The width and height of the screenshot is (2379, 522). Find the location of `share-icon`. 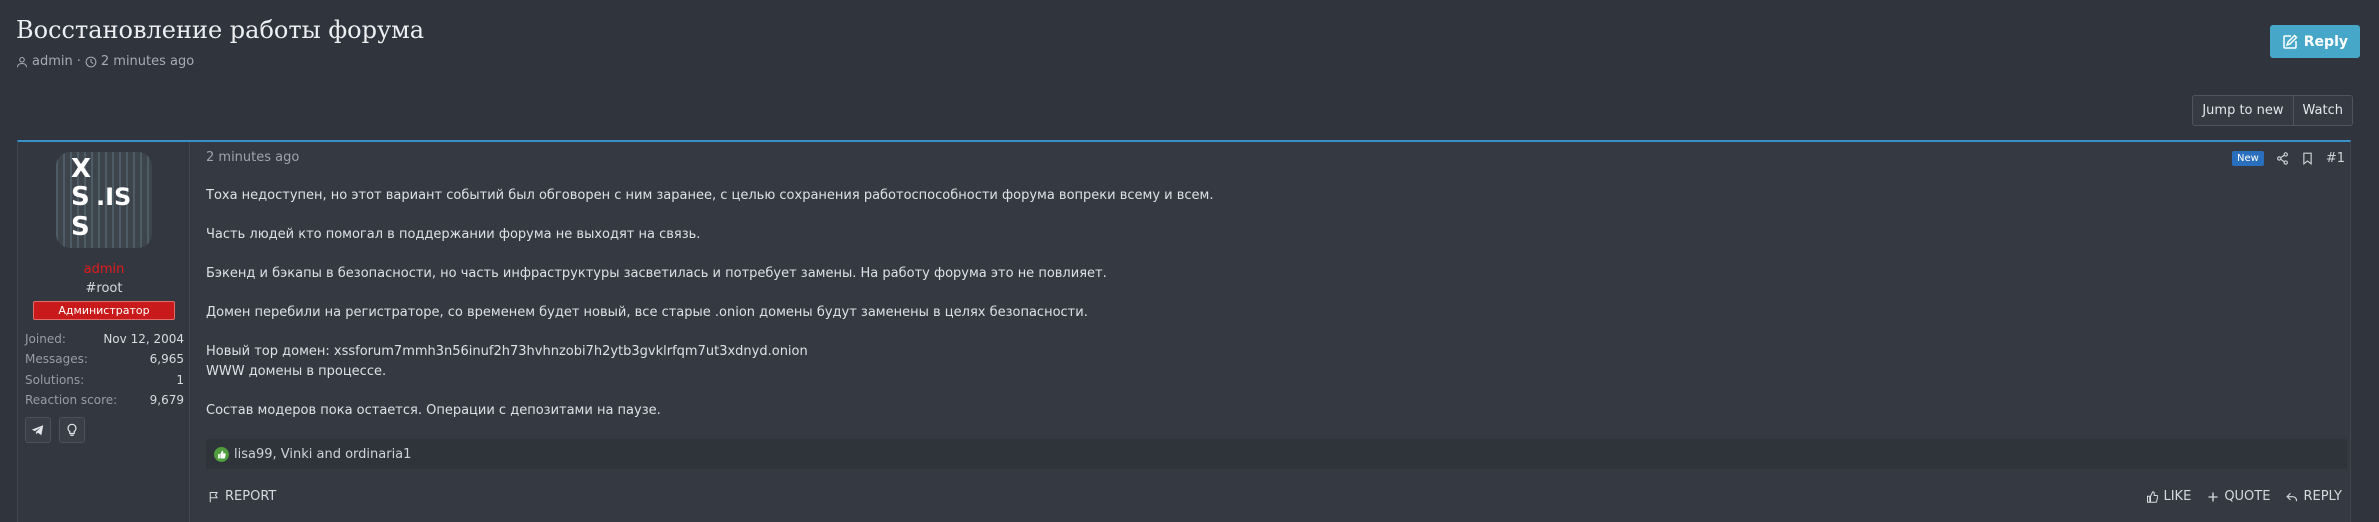

share-icon is located at coordinates (2282, 158).